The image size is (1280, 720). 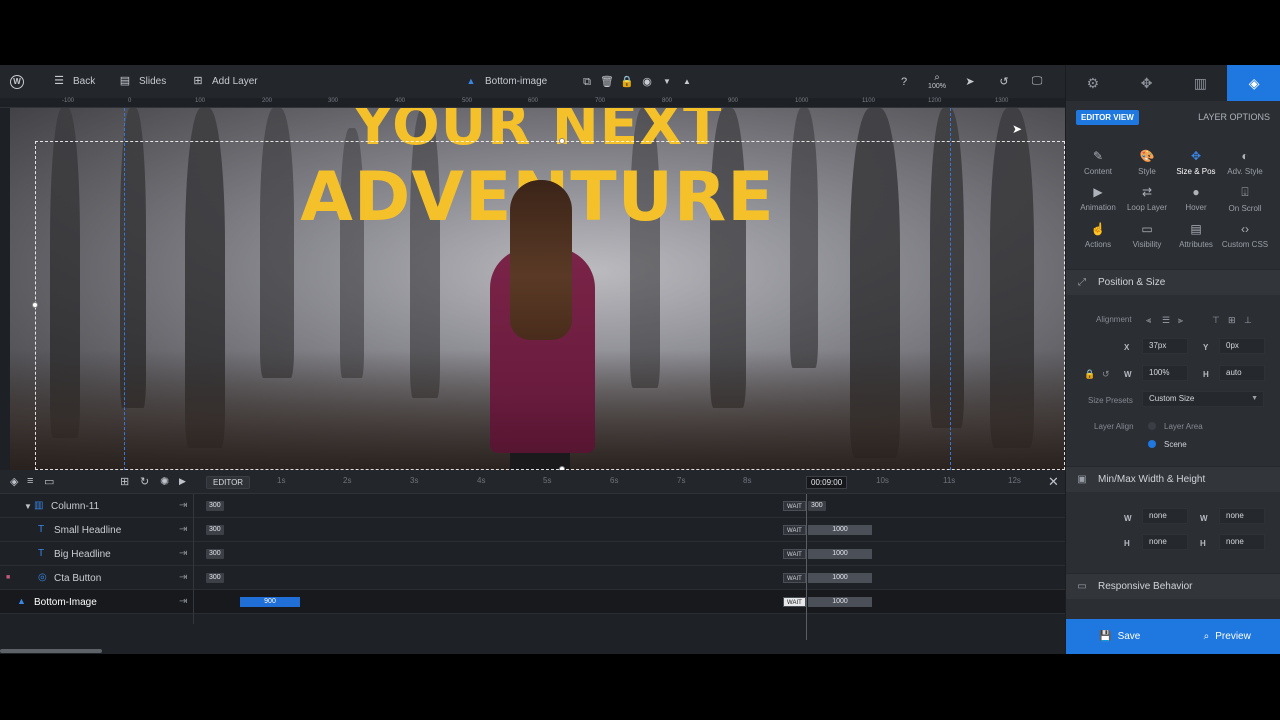 What do you see at coordinates (532, 578) in the screenshot?
I see `timeline-row: ■ ◎ Cta Button ⇥ 300 WAIT 1000` at bounding box center [532, 578].